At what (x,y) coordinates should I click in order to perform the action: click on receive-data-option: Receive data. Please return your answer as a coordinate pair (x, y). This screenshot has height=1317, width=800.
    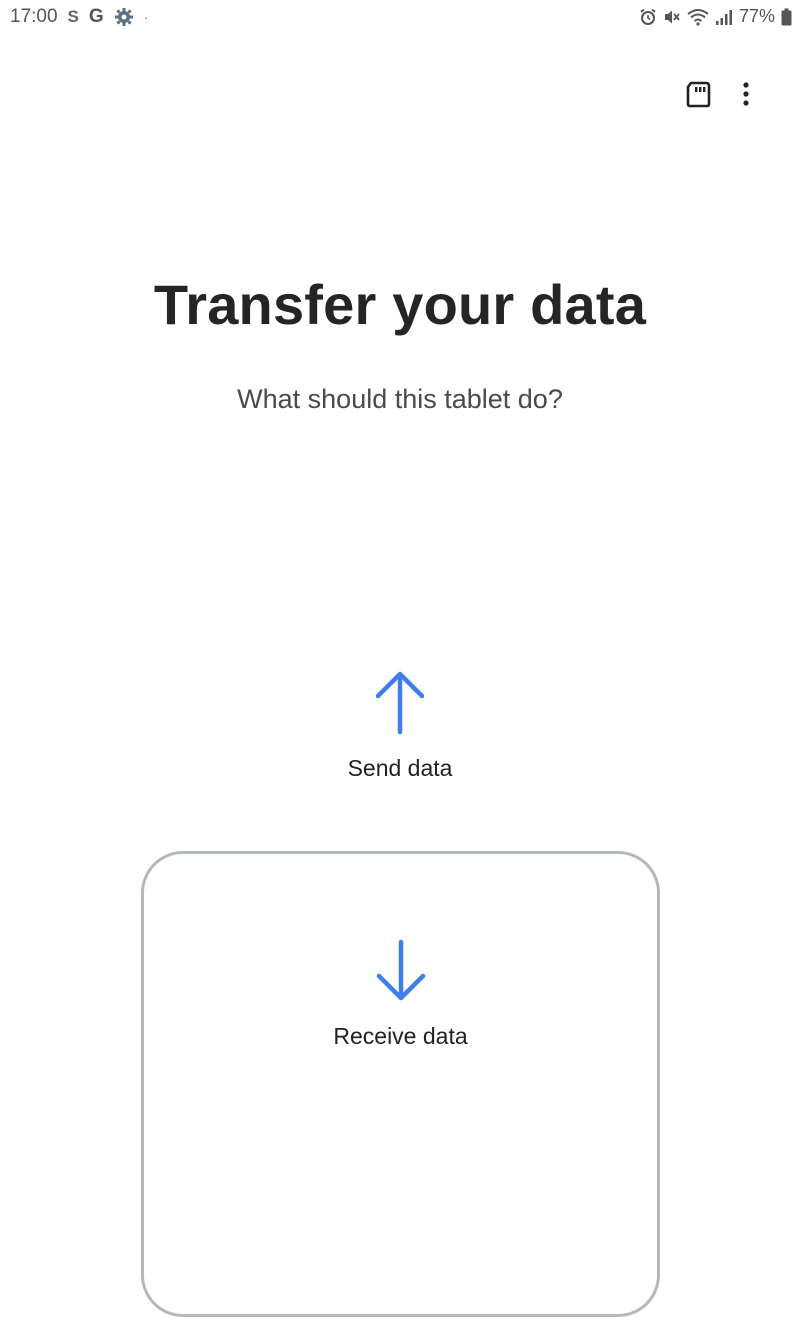
    Looking at the image, I should click on (400, 994).